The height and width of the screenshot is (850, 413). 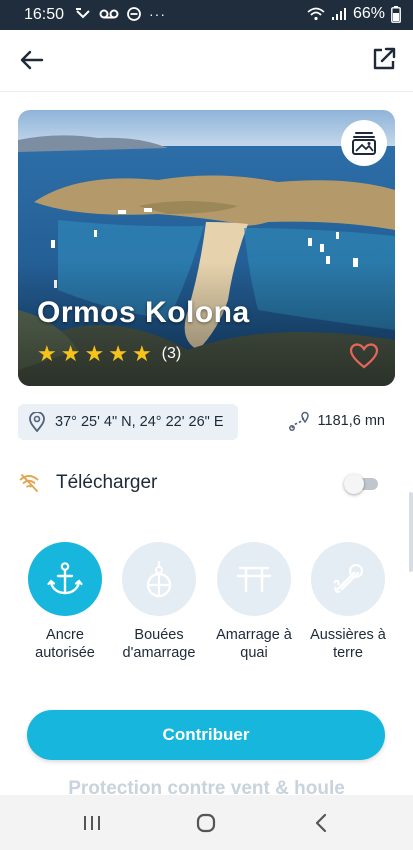 I want to click on battery-percent: 66%, so click(x=368, y=13).